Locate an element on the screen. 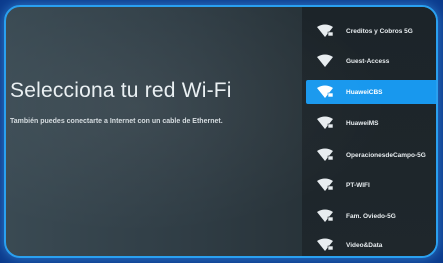  network-item: HuaweiMS is located at coordinates (371, 123).